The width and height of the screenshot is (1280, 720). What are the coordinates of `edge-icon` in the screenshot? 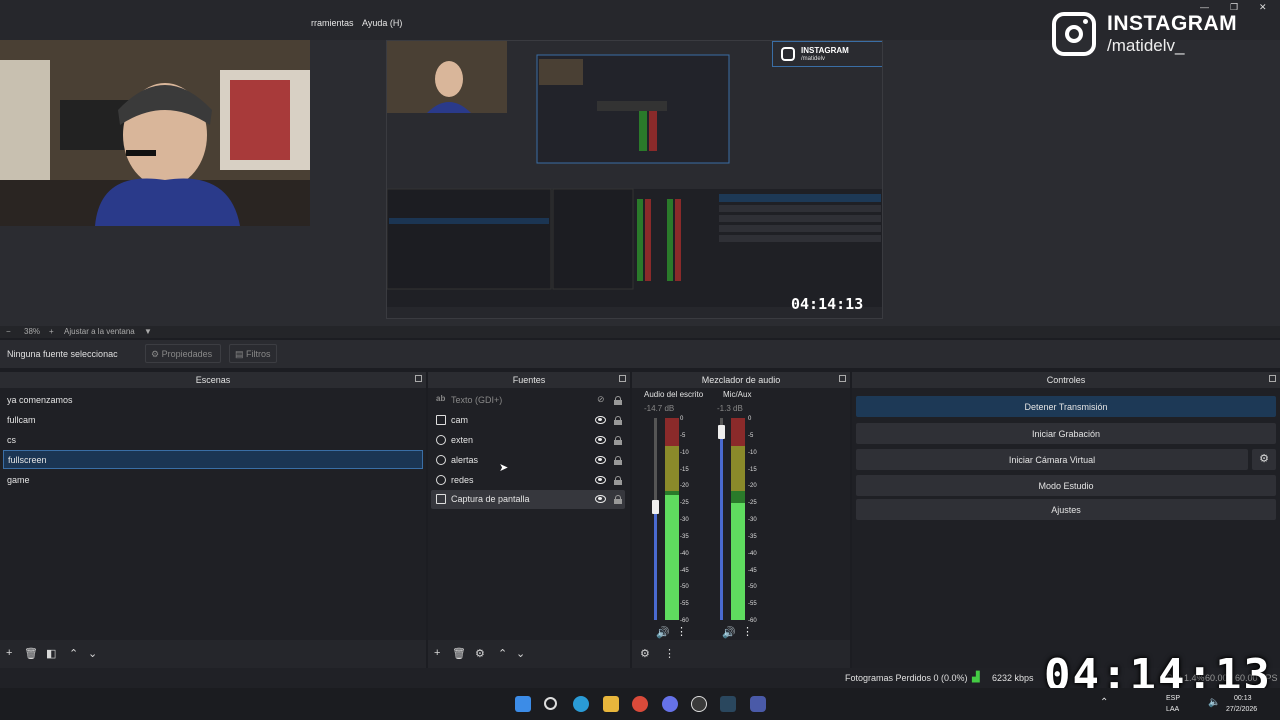 It's located at (581, 704).